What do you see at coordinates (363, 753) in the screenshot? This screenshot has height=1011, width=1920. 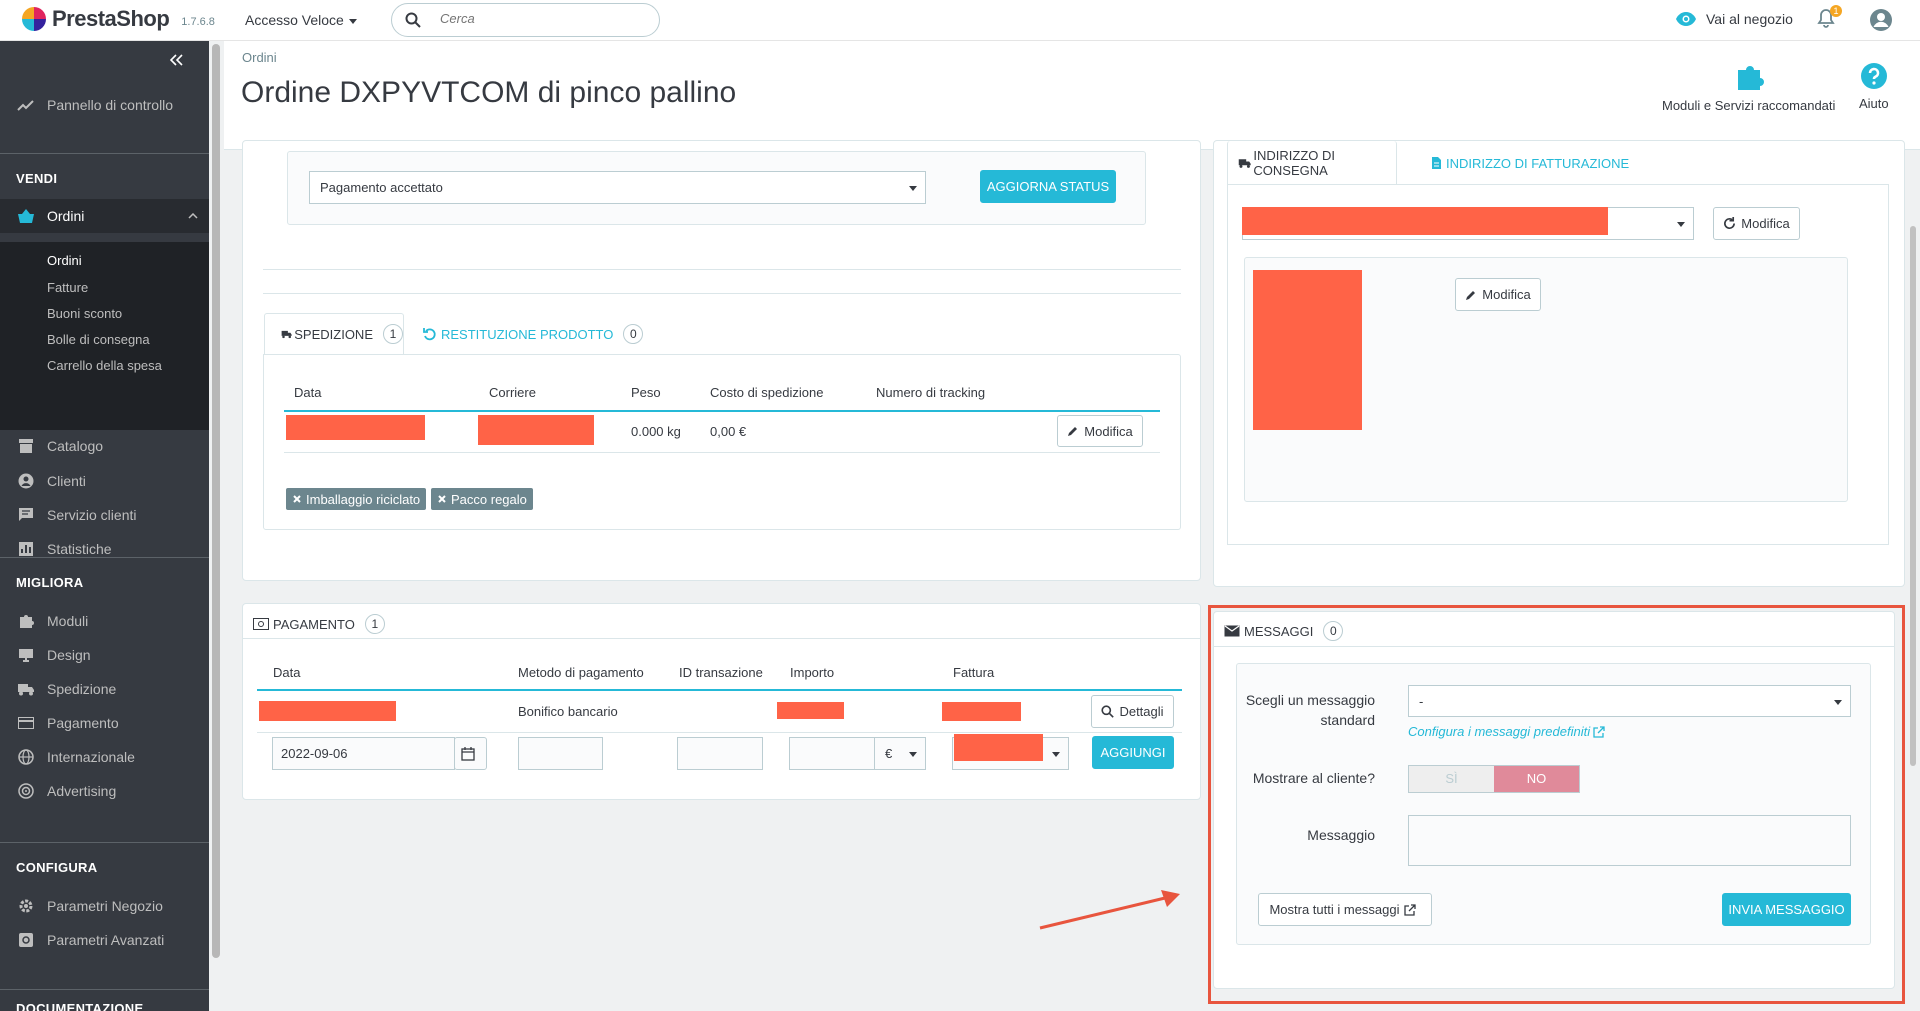 I see `payment-date-input: 2022-09-06` at bounding box center [363, 753].